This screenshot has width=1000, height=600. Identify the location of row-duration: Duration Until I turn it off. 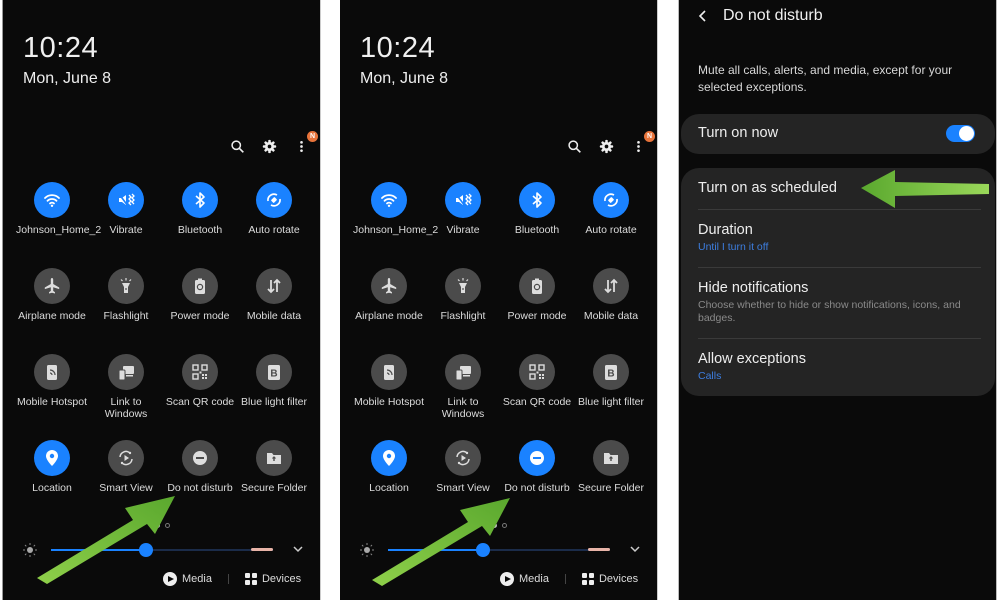
(839, 238).